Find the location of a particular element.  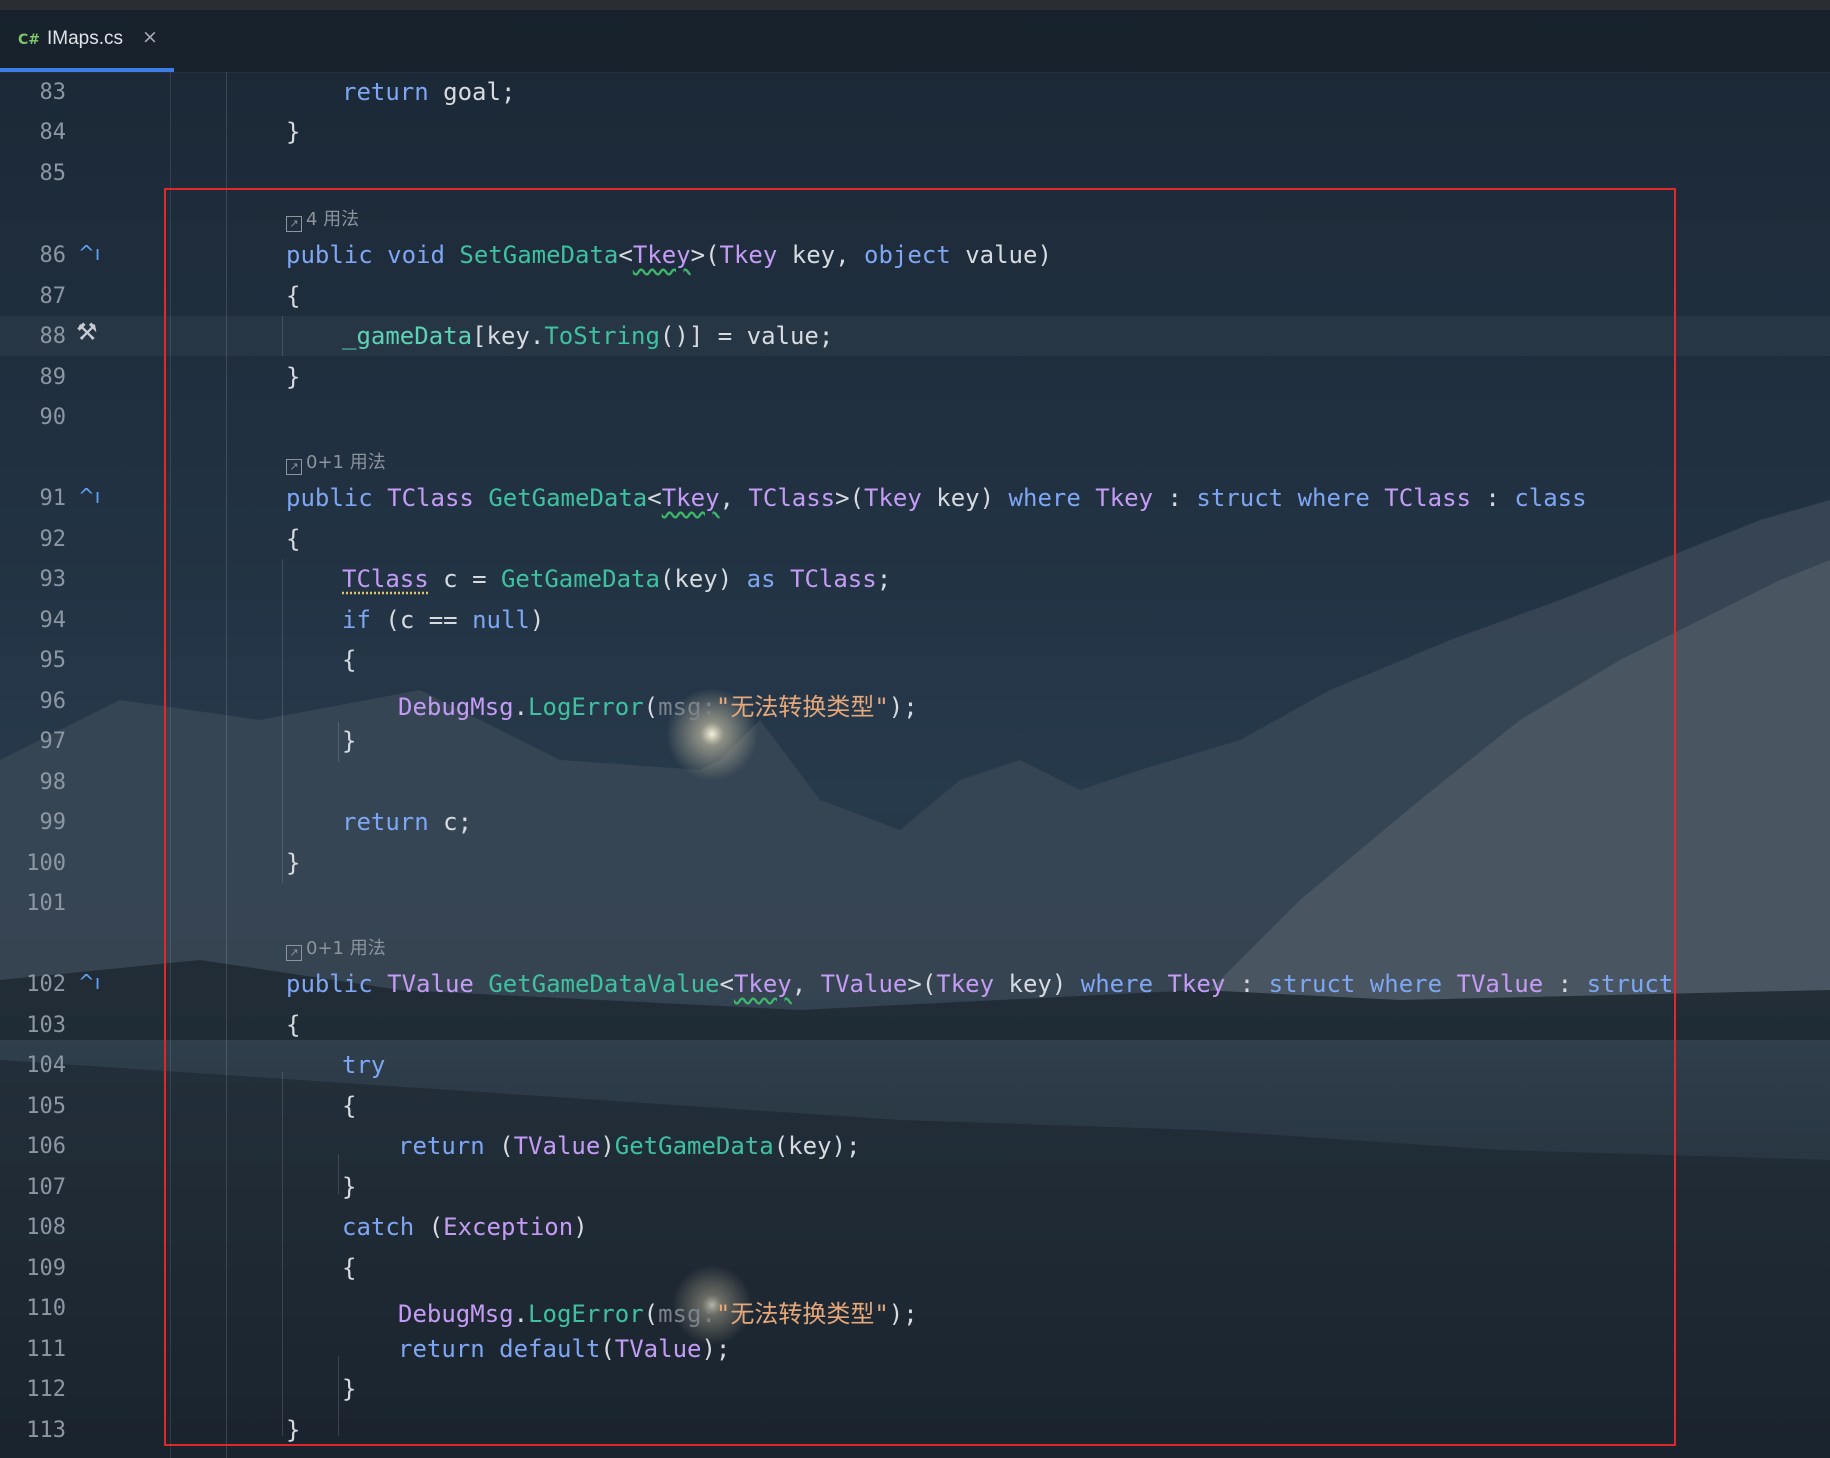

line-number: 105 is located at coordinates (46, 1106).